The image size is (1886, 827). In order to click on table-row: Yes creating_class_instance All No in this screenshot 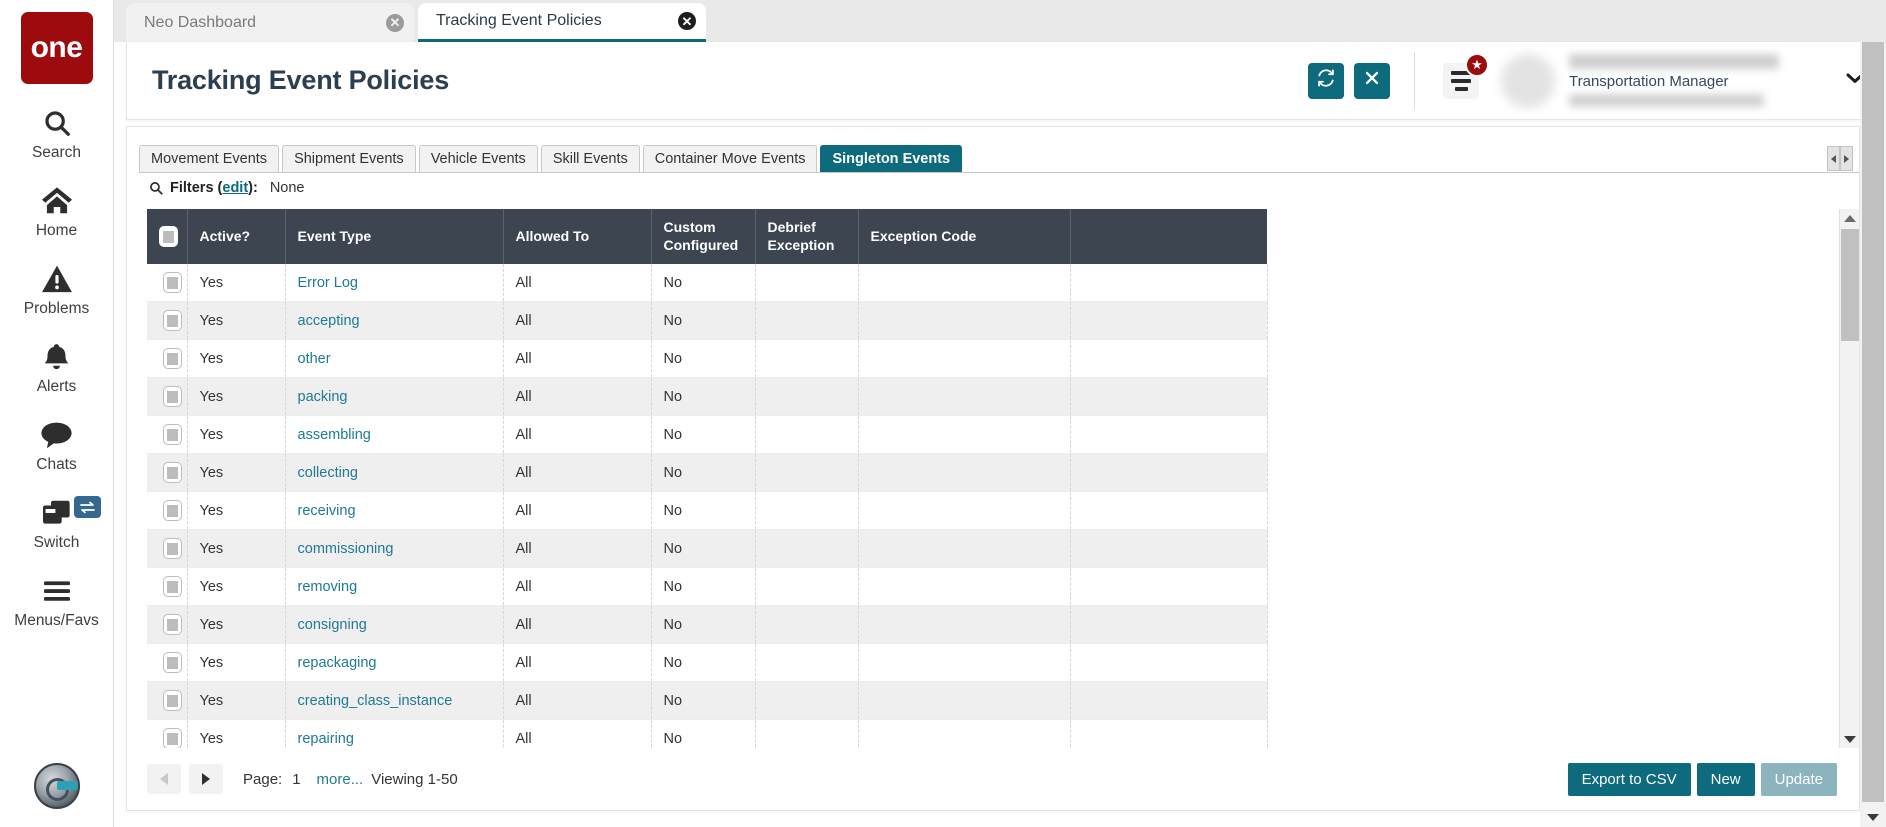, I will do `click(707, 700)`.